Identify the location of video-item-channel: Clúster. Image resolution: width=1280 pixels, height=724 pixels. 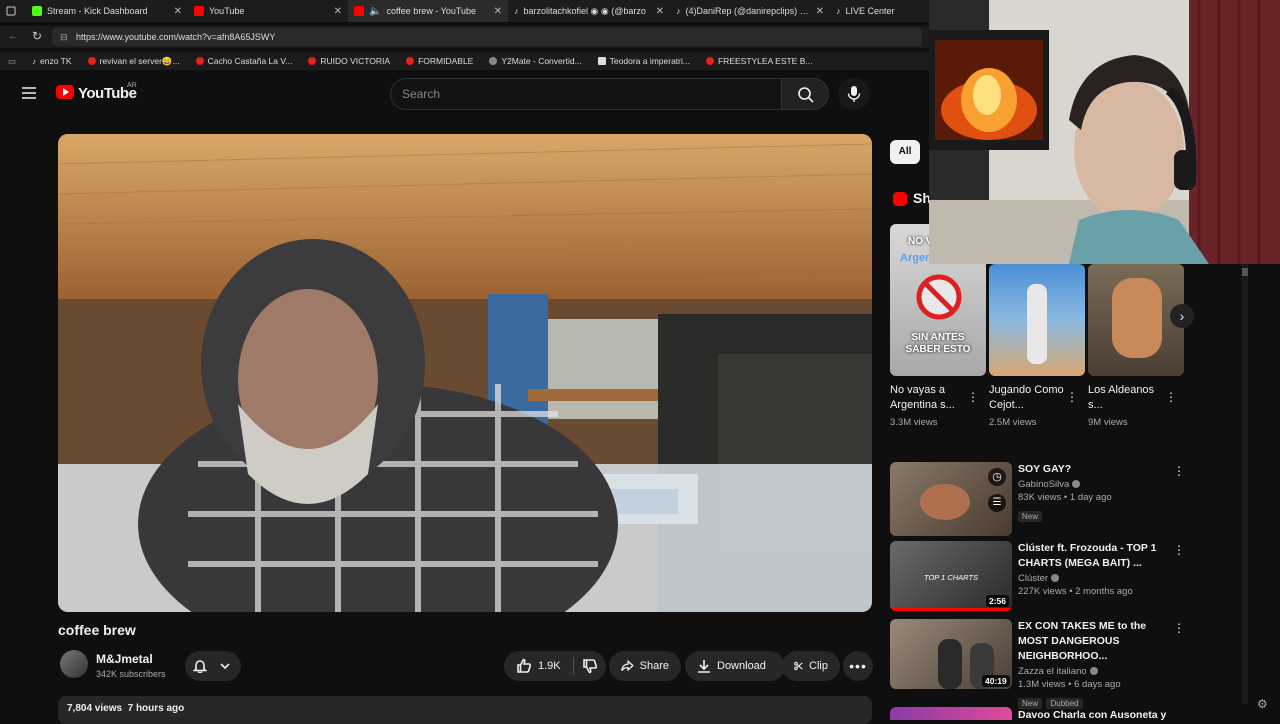
(1093, 578).